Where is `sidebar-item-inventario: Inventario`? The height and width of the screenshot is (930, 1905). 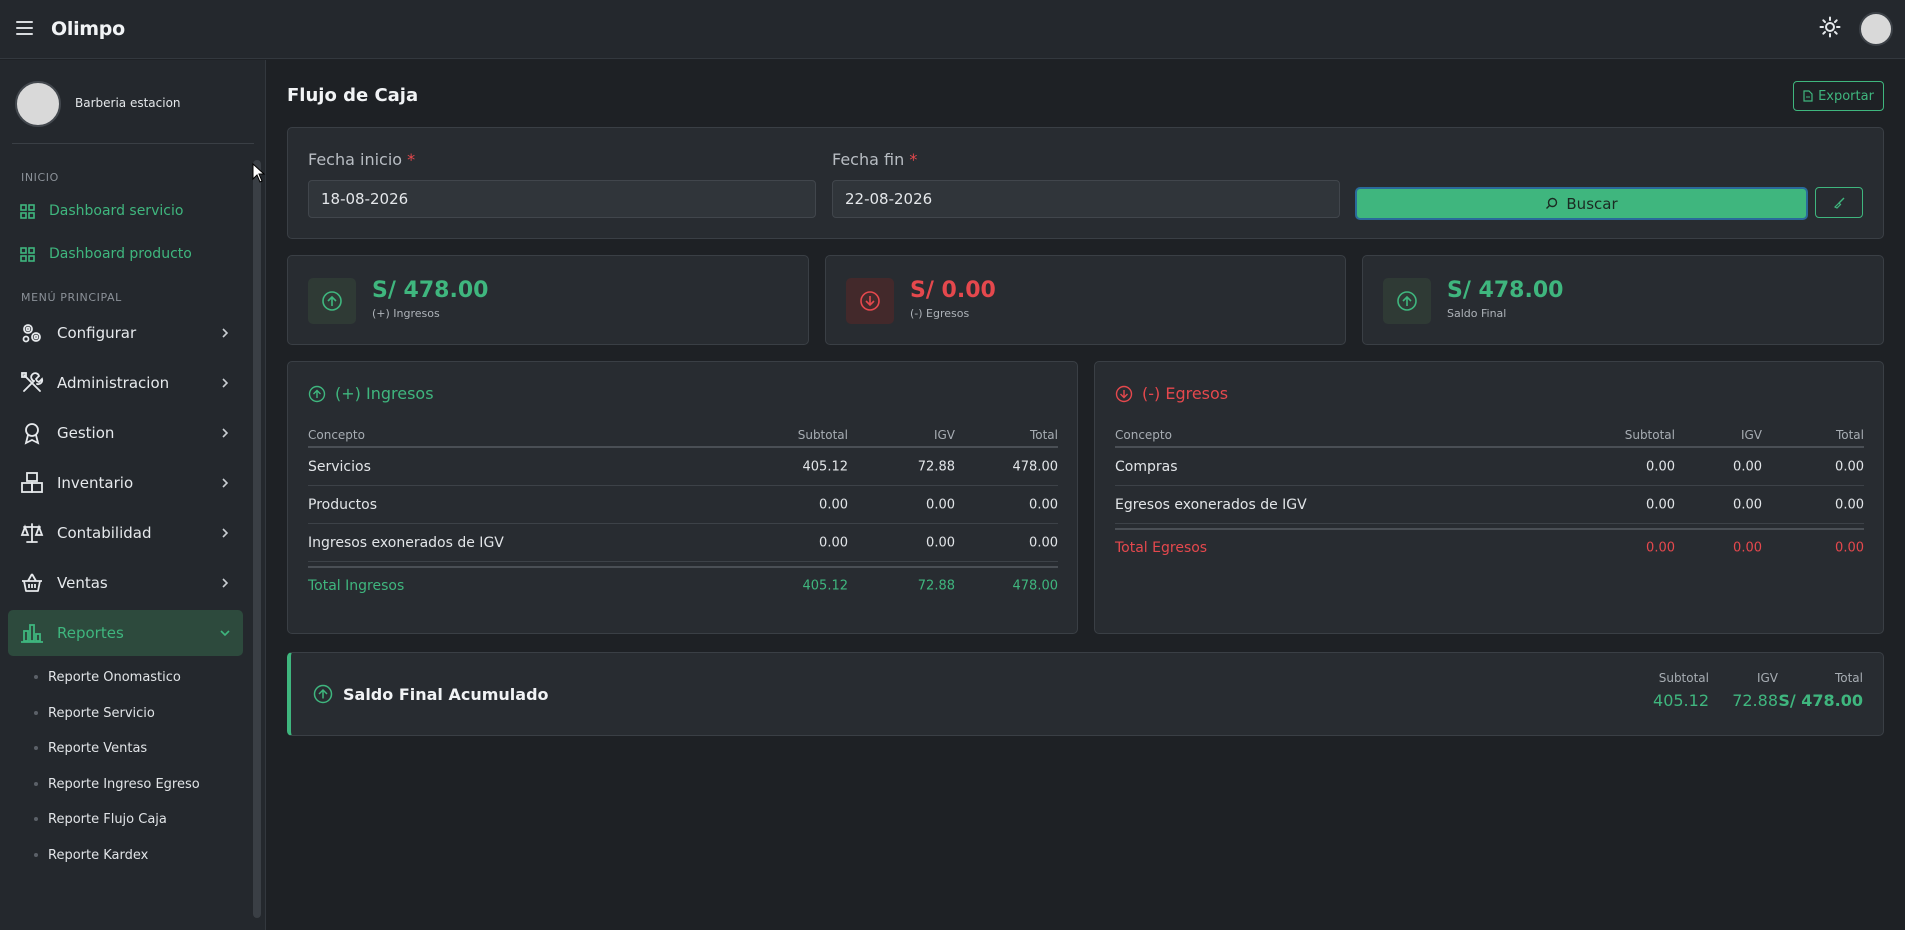 sidebar-item-inventario: Inventario is located at coordinates (125, 483).